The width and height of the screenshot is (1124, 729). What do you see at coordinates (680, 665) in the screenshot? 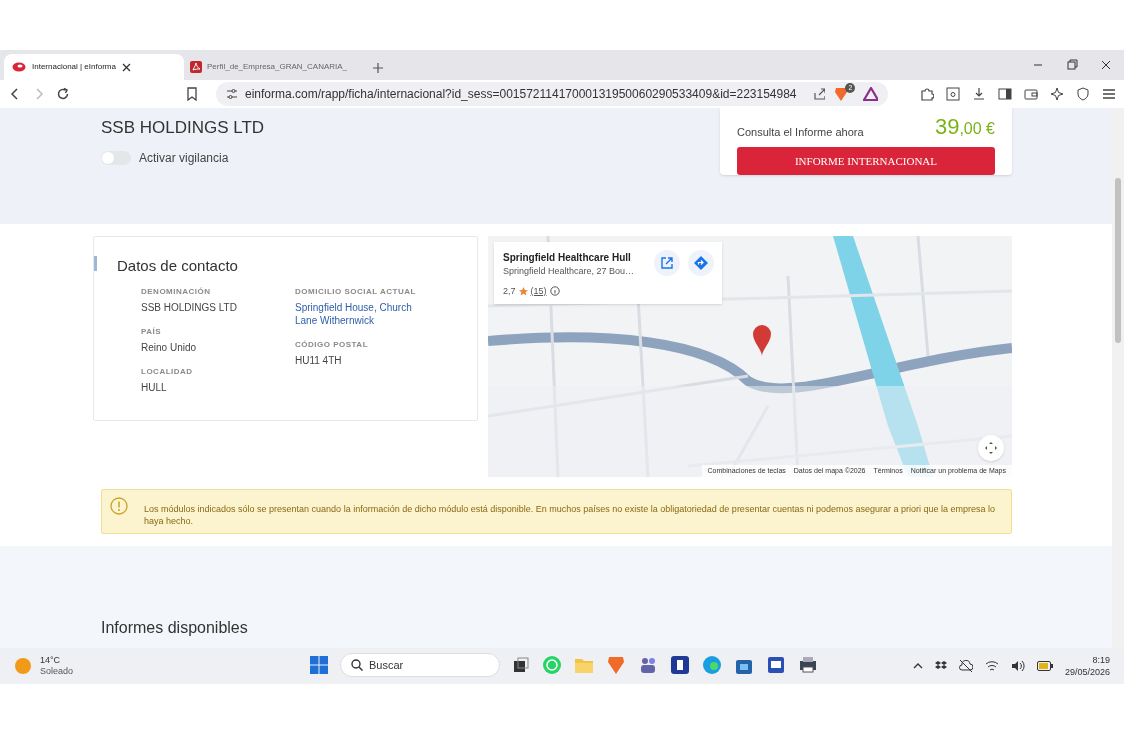
I see `square-app-icon` at bounding box center [680, 665].